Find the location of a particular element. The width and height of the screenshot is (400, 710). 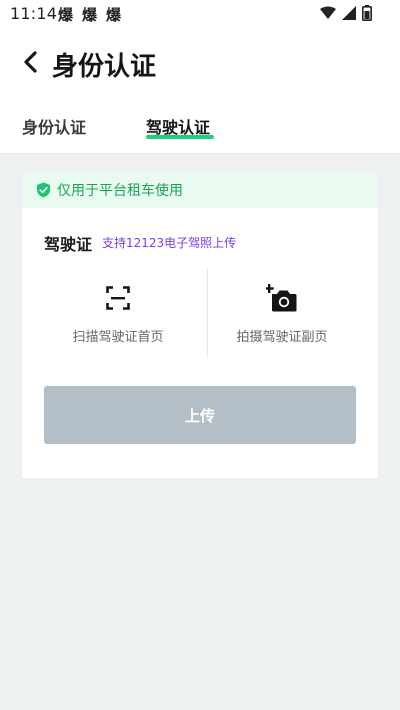

signal-icon is located at coordinates (349, 13).